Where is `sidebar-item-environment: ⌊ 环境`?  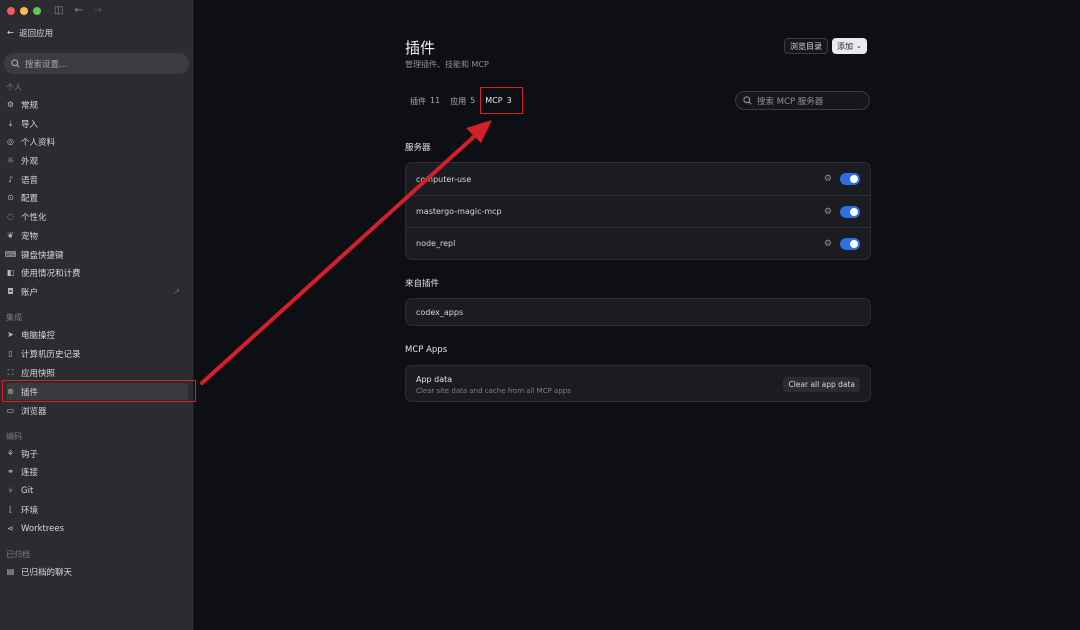
sidebar-item-environment: ⌊ 环境 is located at coordinates (97, 509).